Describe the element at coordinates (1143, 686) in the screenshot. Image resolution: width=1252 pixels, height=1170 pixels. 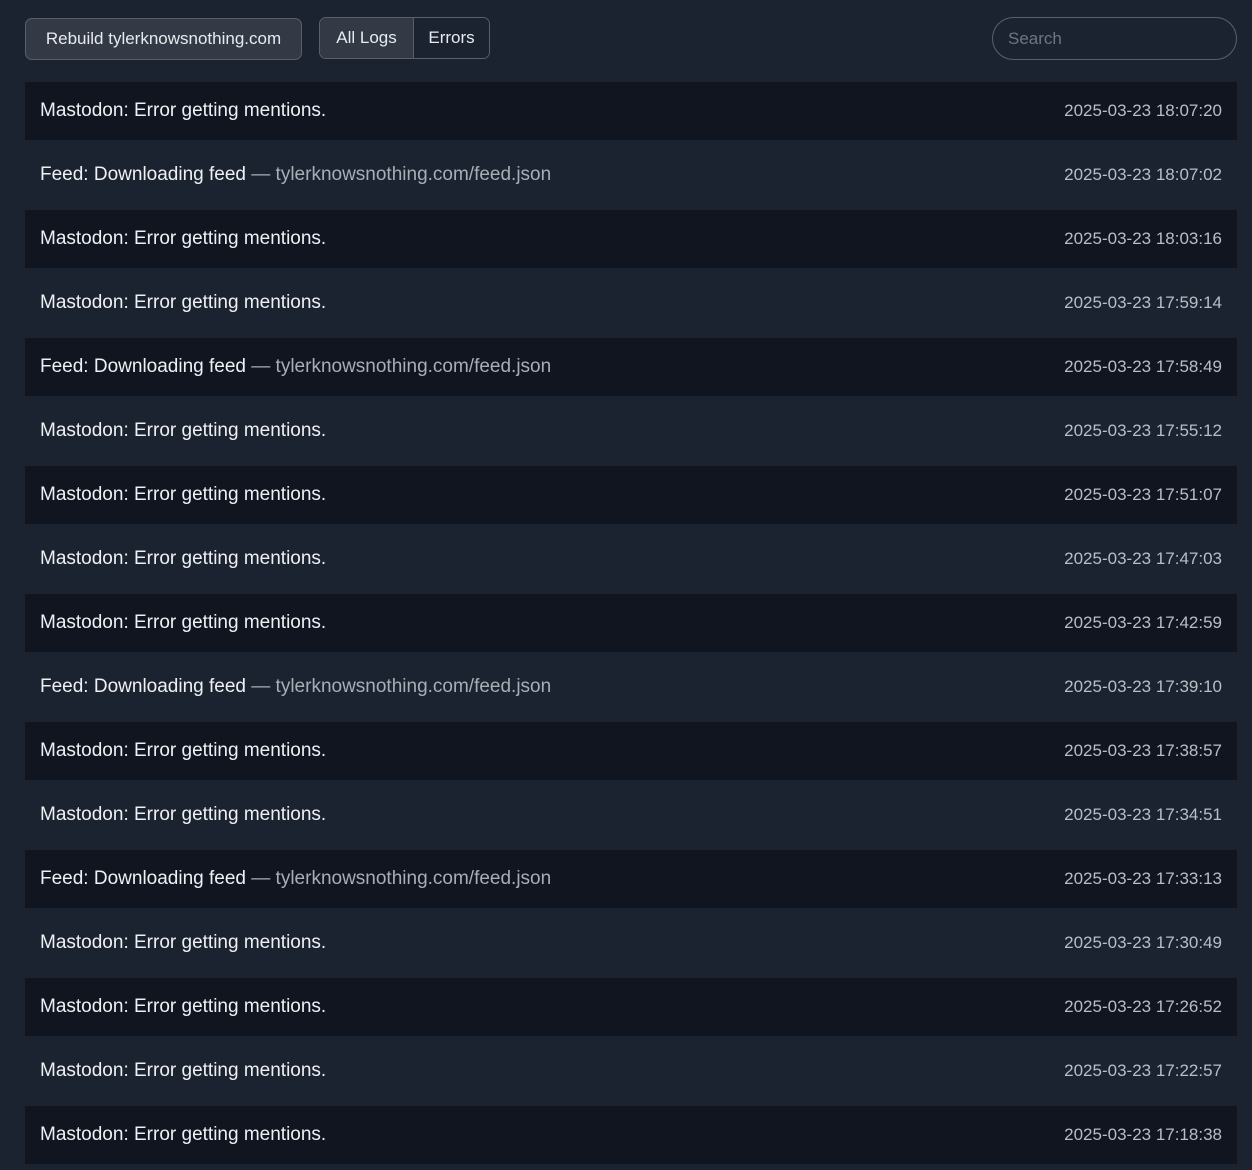
I see `log-timestamp: 2025-03-23 17:39:10` at that location.